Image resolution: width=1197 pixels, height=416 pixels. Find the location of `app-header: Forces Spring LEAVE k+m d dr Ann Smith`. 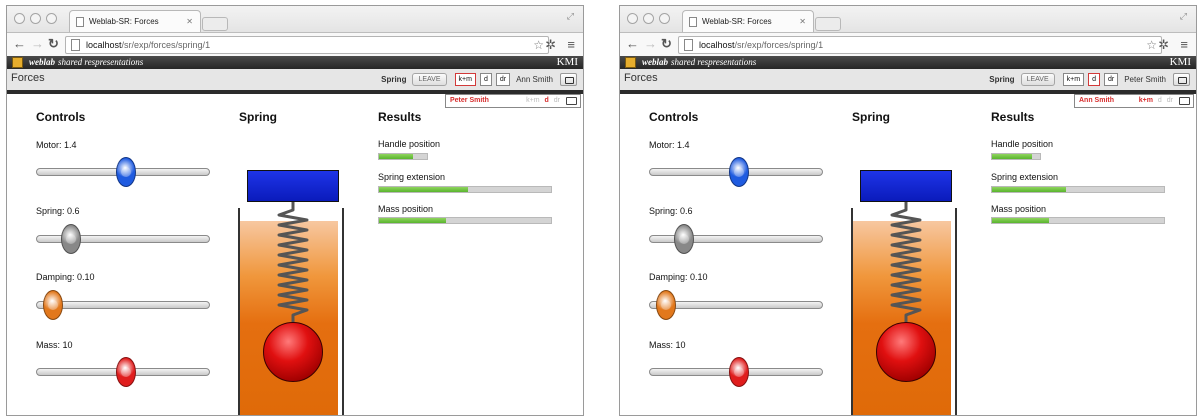

app-header: Forces Spring LEAVE k+m d dr Ann Smith is located at coordinates (295, 81).